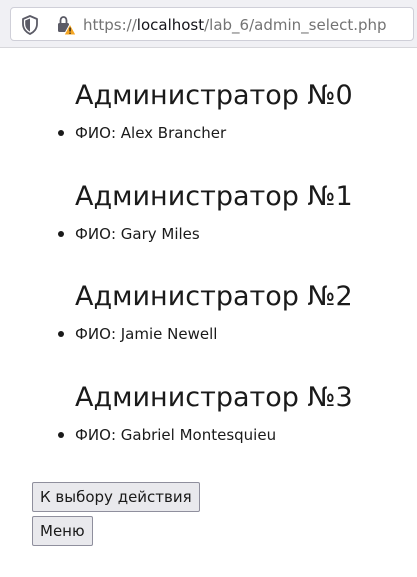  I want to click on admin-title: Администратор №1, so click(214, 196).